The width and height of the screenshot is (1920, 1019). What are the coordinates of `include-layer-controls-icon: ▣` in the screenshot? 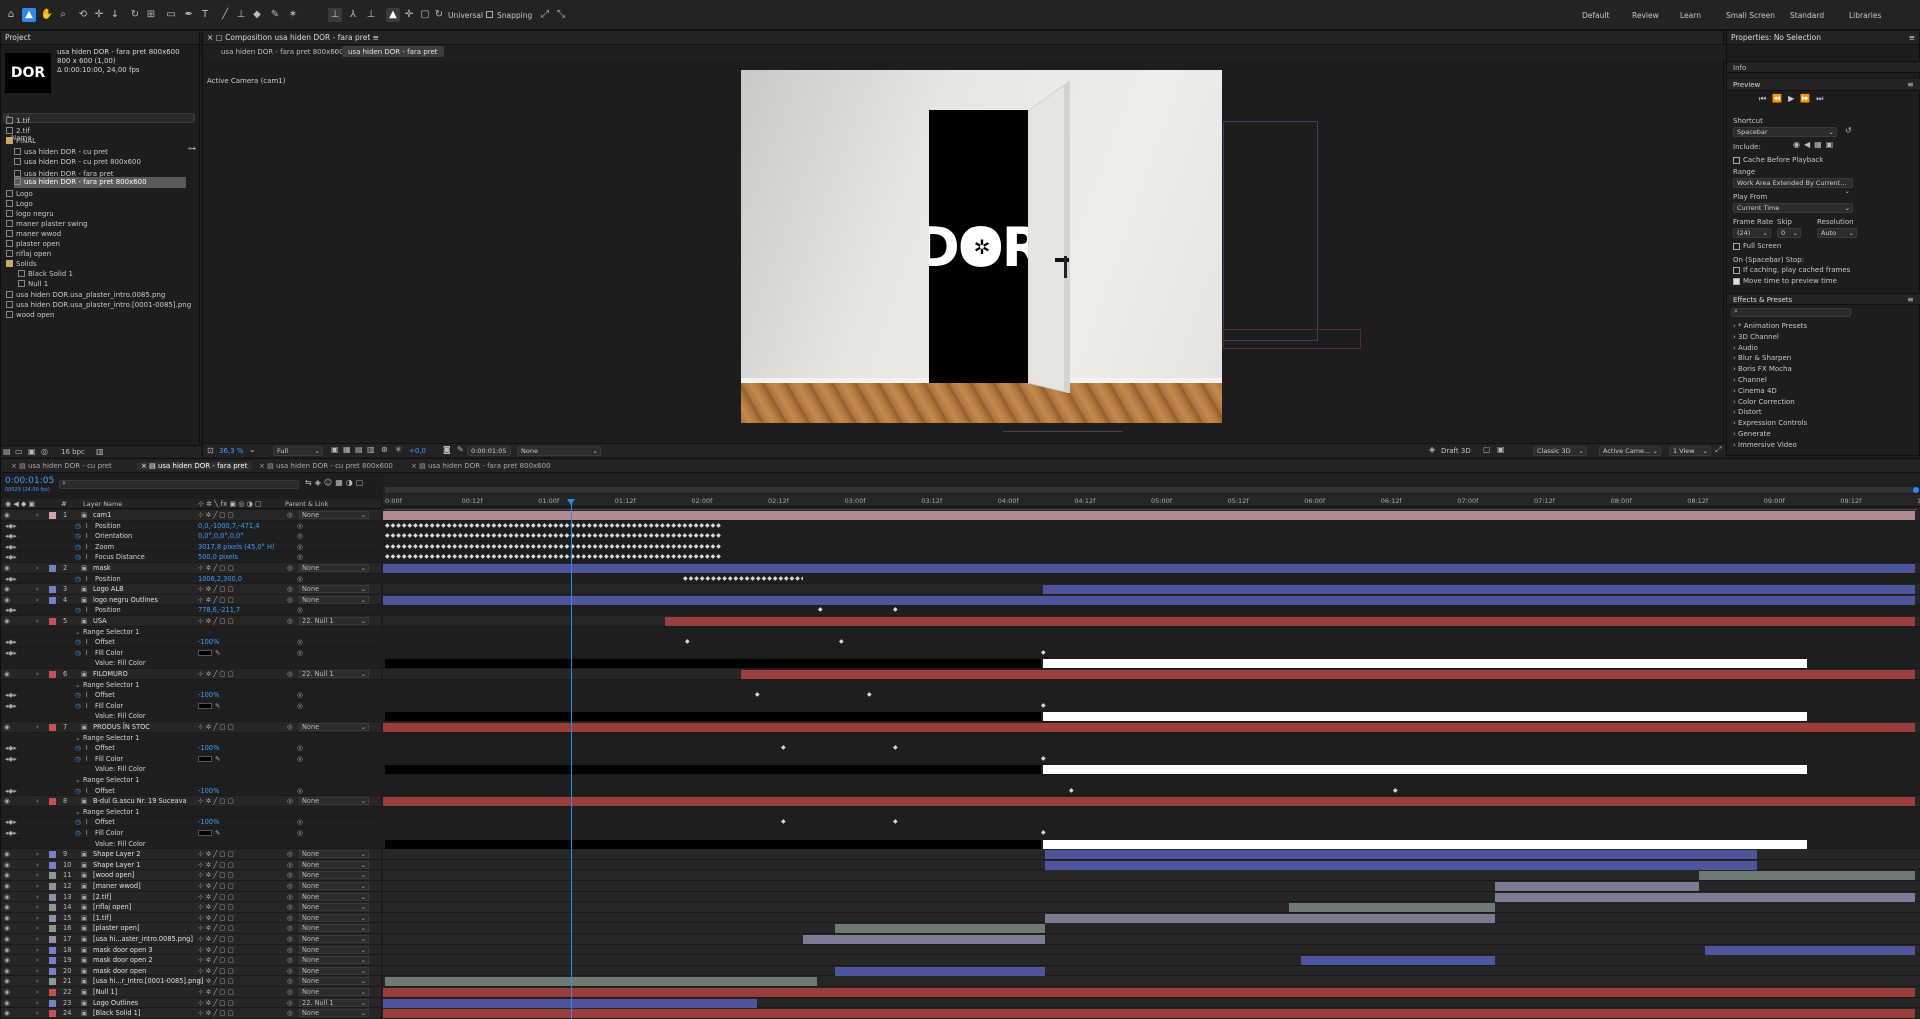 It's located at (1832, 144).